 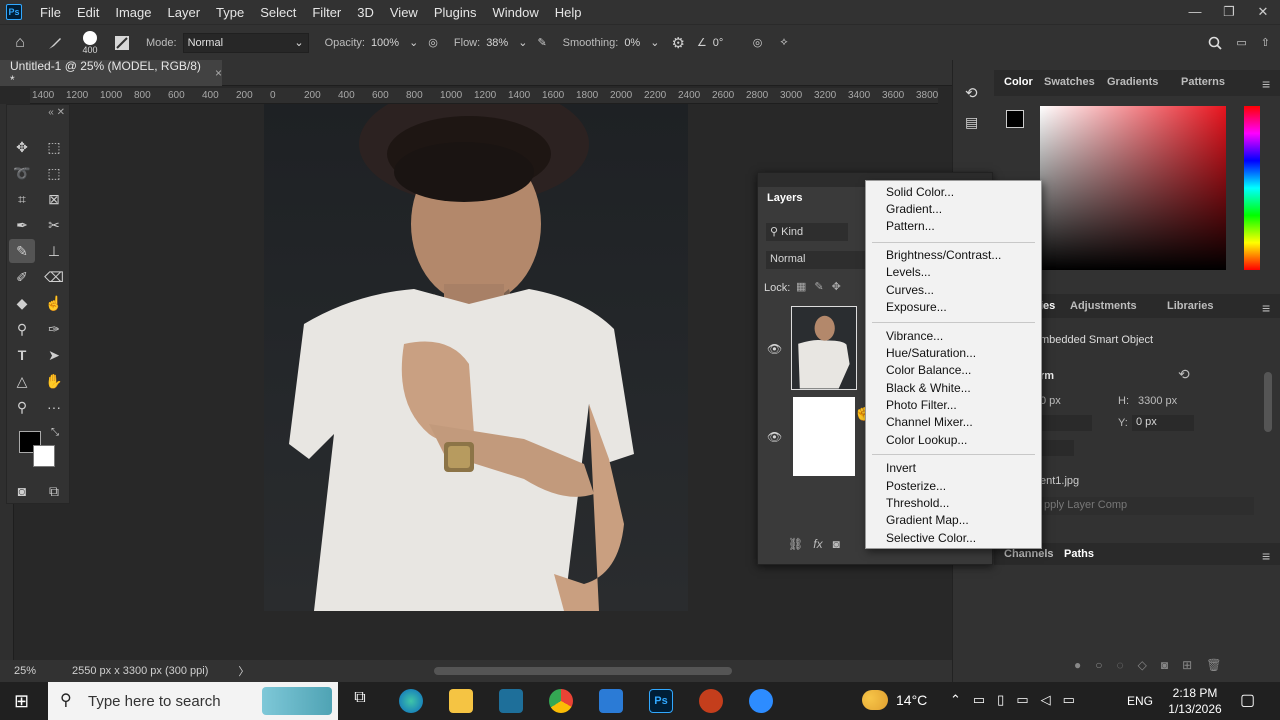 I want to click on delete-path-icon: 🗑, so click(x=1213, y=665).